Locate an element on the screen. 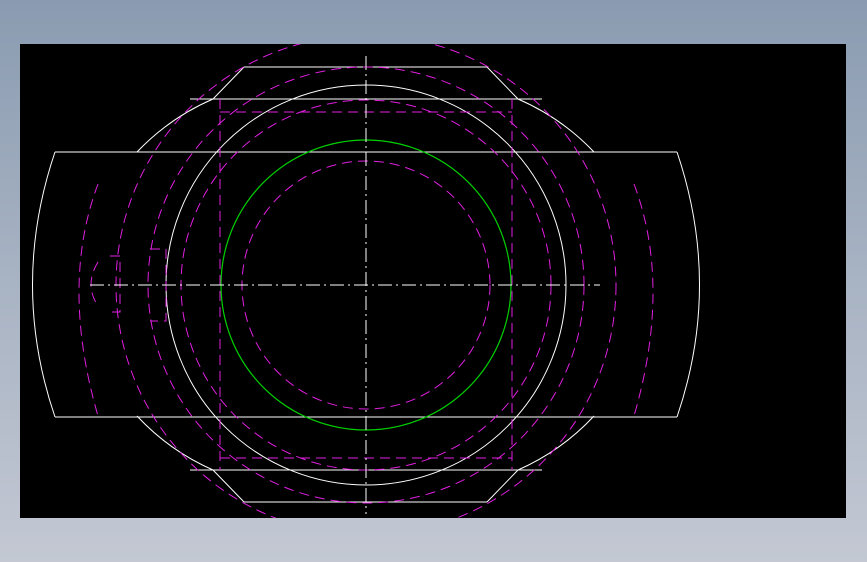 Image resolution: width=867 pixels, height=562 pixels. outer-sphere-arc-br is located at coordinates (556, 443).